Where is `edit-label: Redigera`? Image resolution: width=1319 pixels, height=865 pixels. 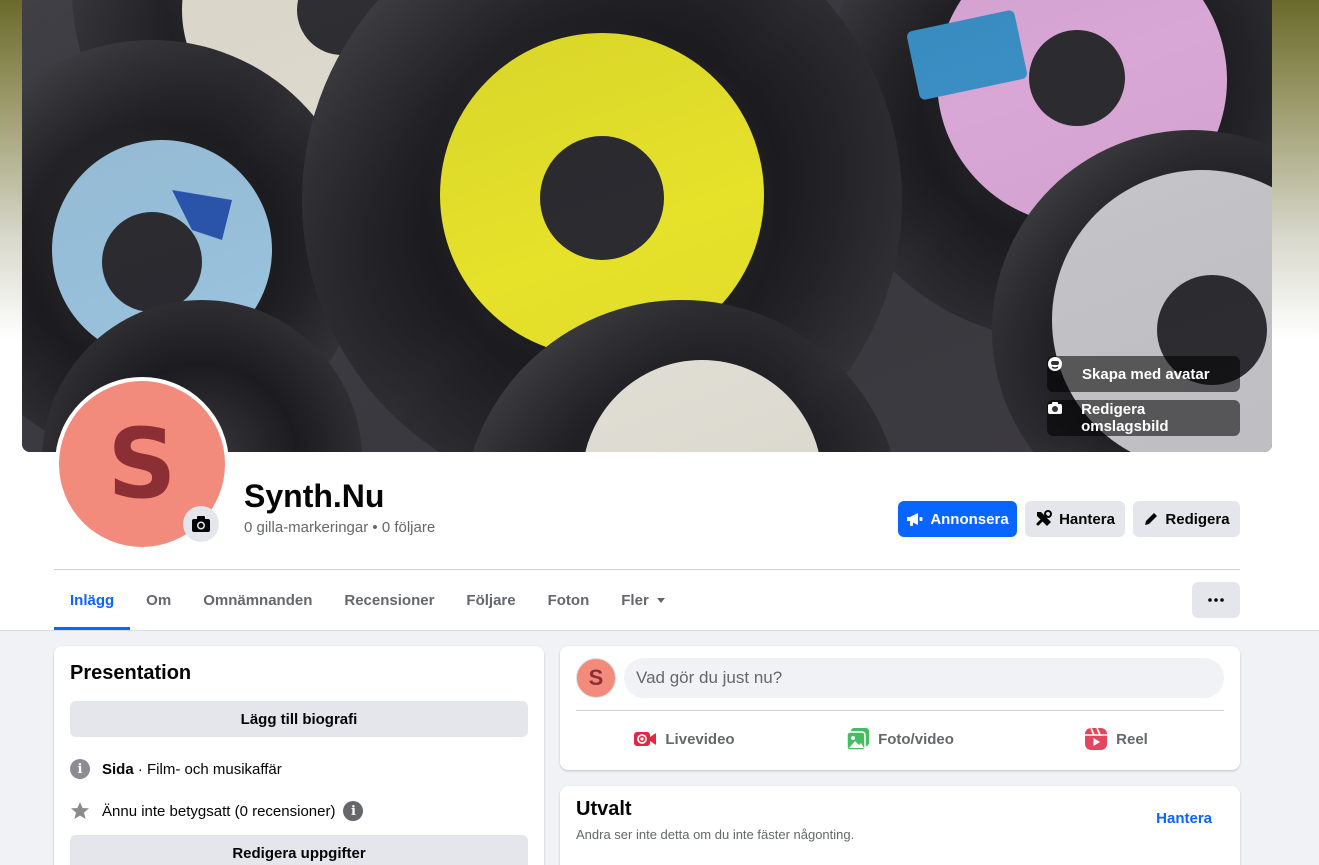 edit-label: Redigera is located at coordinates (1197, 519).